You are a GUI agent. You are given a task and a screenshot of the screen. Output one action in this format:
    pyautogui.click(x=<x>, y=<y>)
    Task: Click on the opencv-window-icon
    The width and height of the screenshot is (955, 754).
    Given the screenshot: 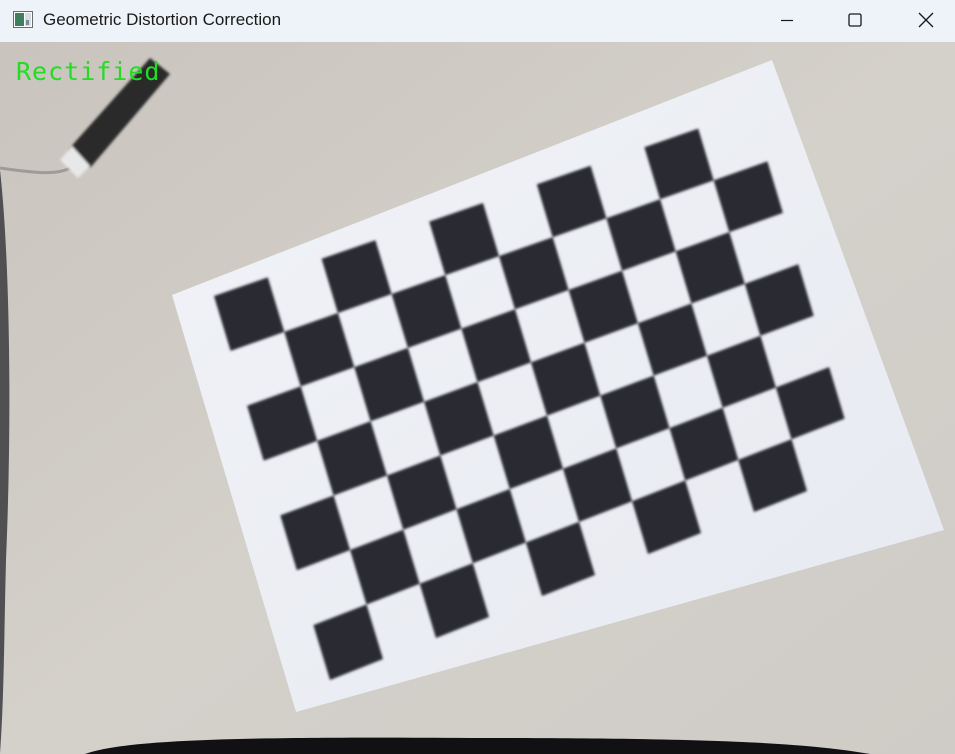 What is the action you would take?
    pyautogui.click(x=23, y=19)
    